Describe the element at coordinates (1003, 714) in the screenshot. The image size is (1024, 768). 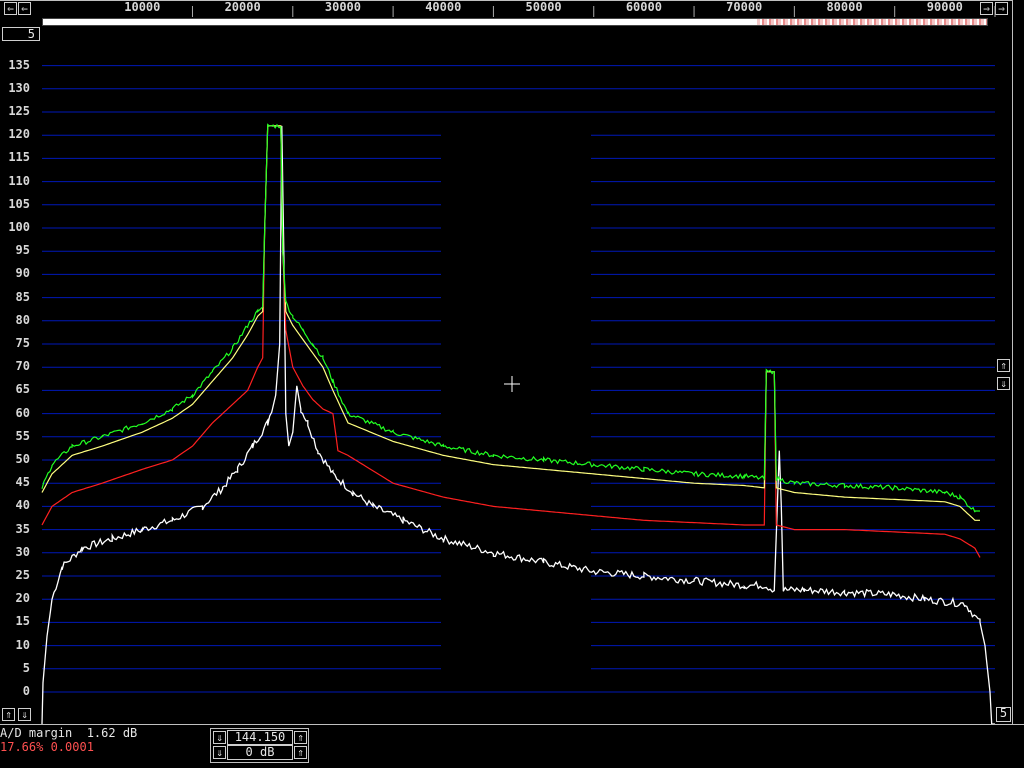
I see `corner-number-box: 5` at that location.